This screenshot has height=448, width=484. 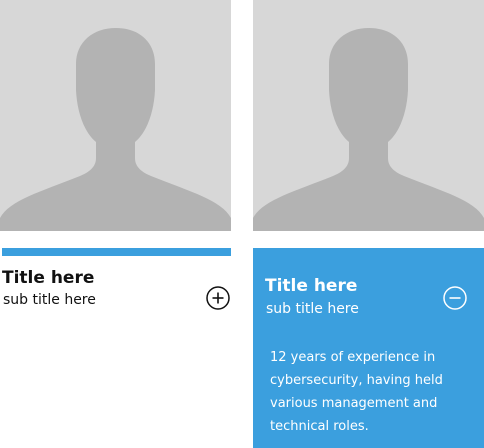 I want to click on plus-circle-icon, so click(x=218, y=298).